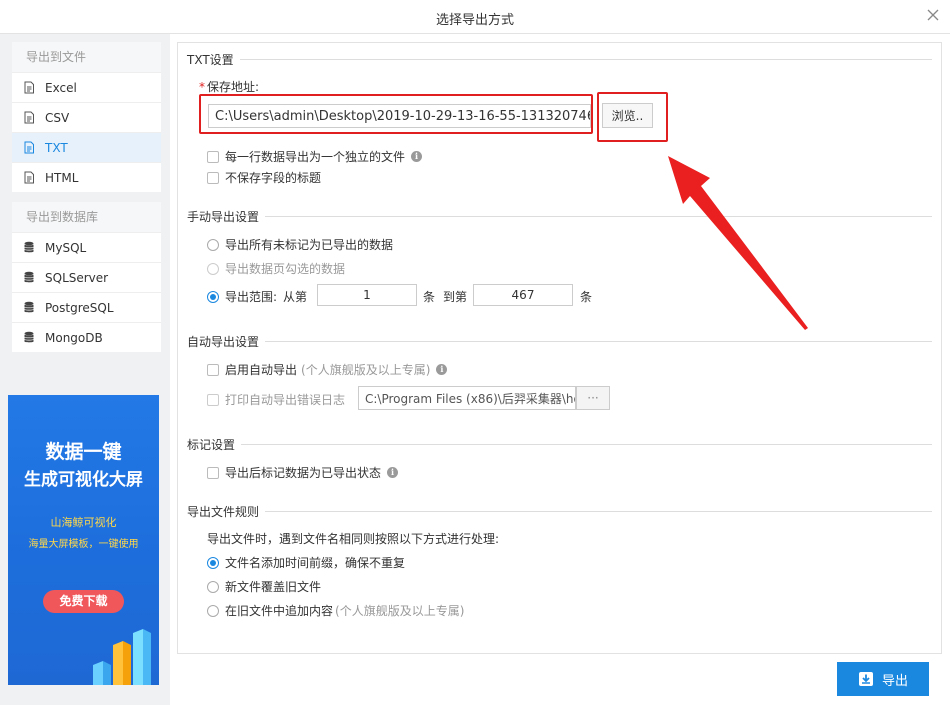 Image resolution: width=950 pixels, height=705 pixels. Describe the element at coordinates (57, 117) in the screenshot. I see `sidebar-item-label: CSV` at that location.